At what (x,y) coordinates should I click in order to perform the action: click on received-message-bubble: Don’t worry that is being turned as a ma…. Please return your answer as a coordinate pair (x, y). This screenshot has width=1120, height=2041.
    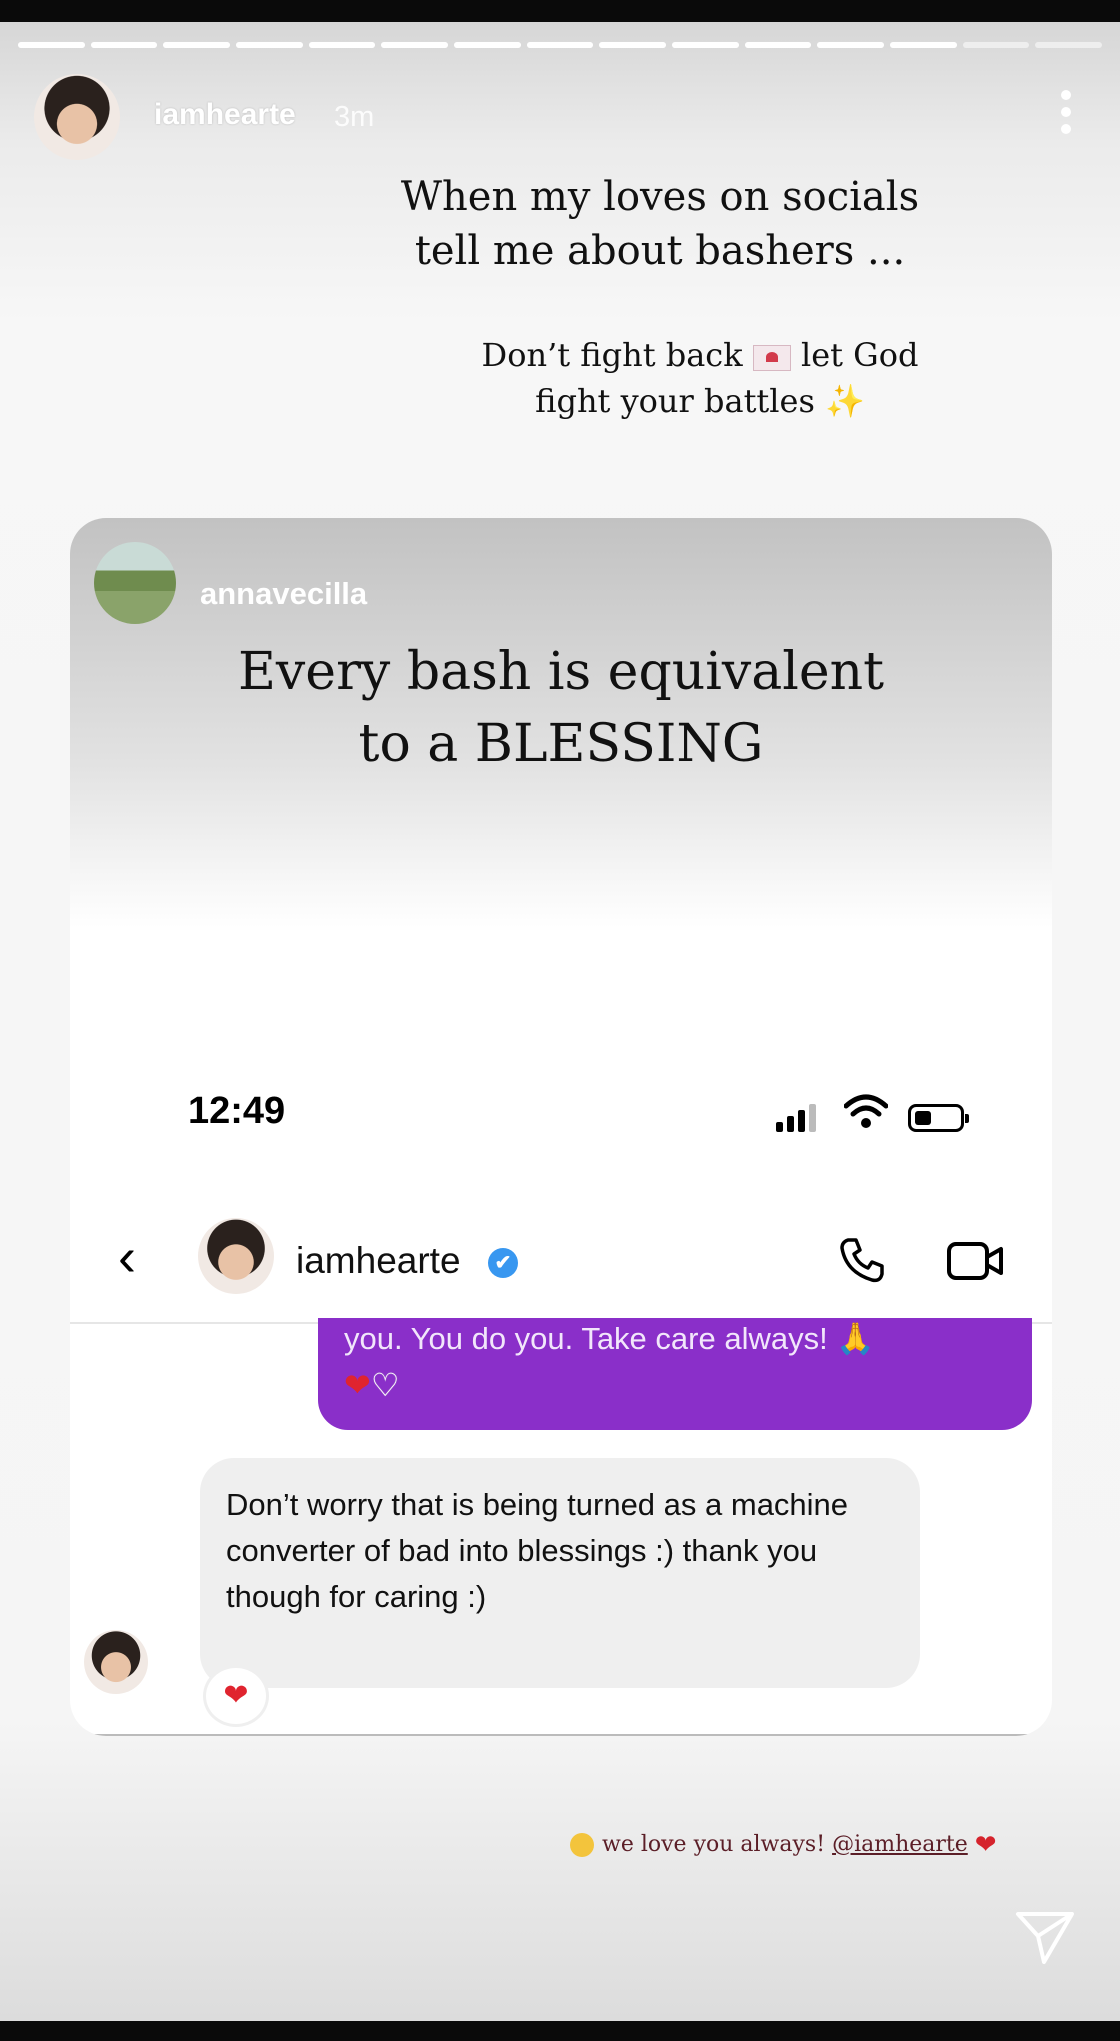
    Looking at the image, I should click on (560, 1573).